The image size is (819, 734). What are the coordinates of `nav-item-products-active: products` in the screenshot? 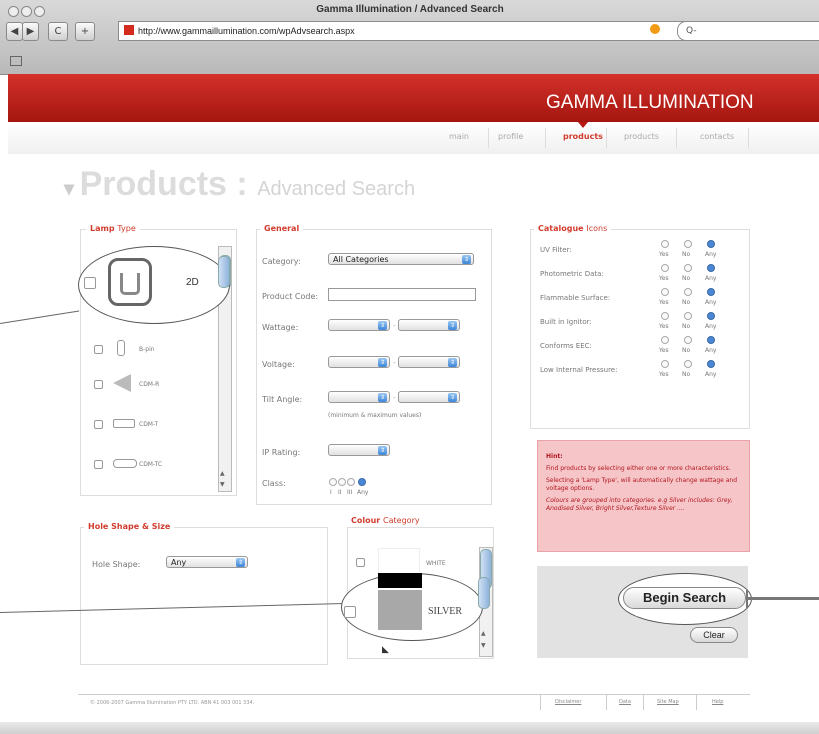 It's located at (583, 136).